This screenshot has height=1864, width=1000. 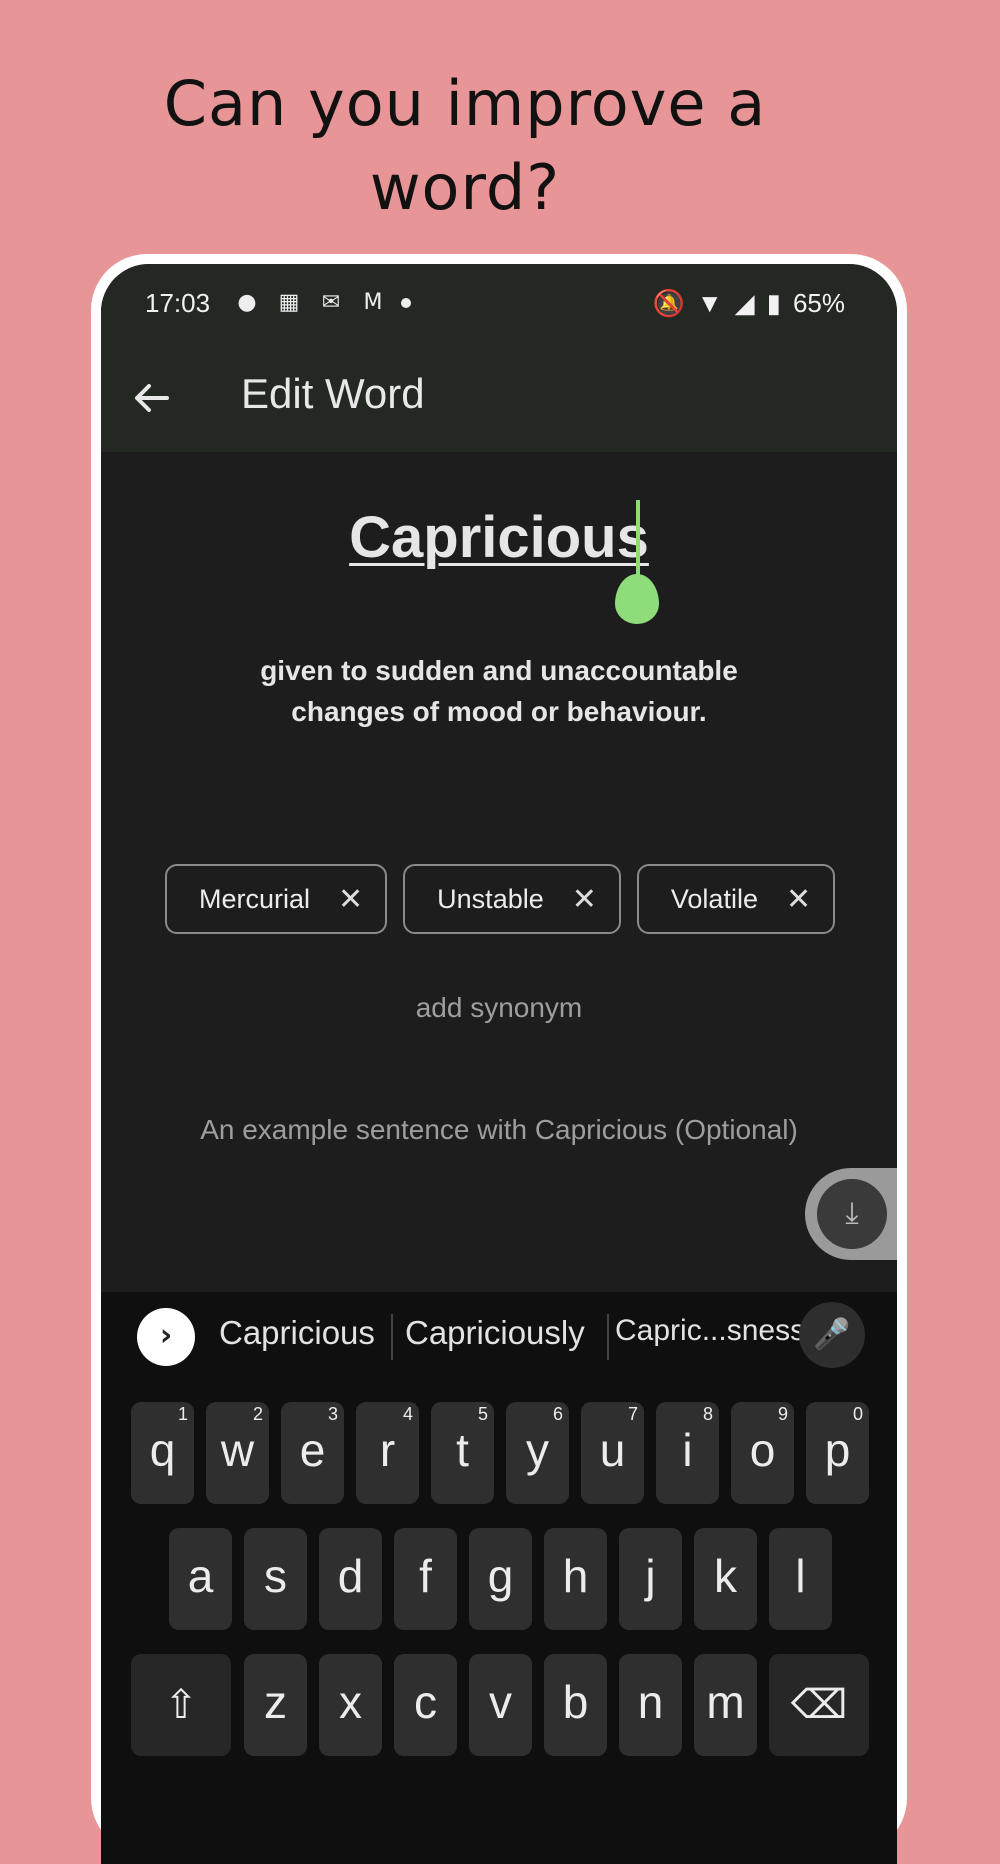 I want to click on reddit-icon: ●, so click(x=247, y=302).